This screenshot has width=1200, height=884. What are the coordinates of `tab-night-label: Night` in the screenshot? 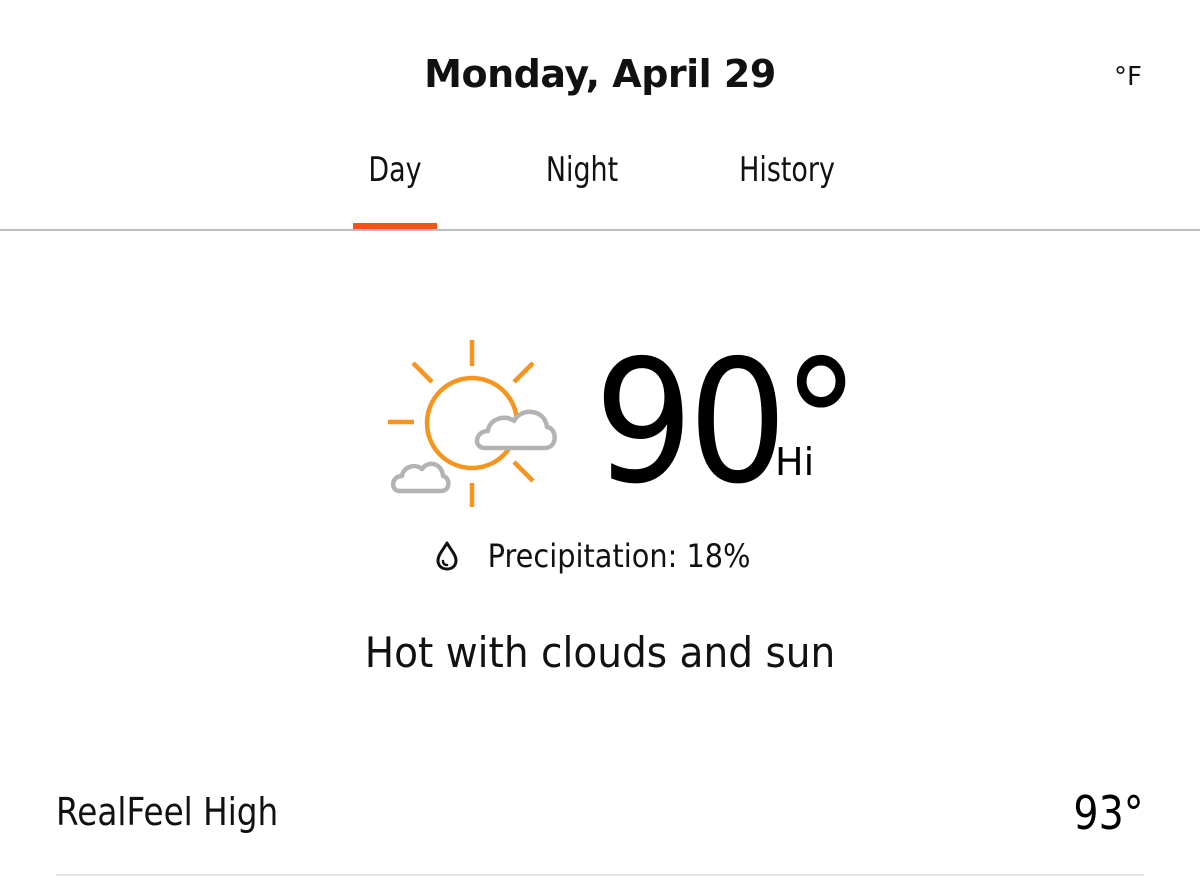 It's located at (582, 170).